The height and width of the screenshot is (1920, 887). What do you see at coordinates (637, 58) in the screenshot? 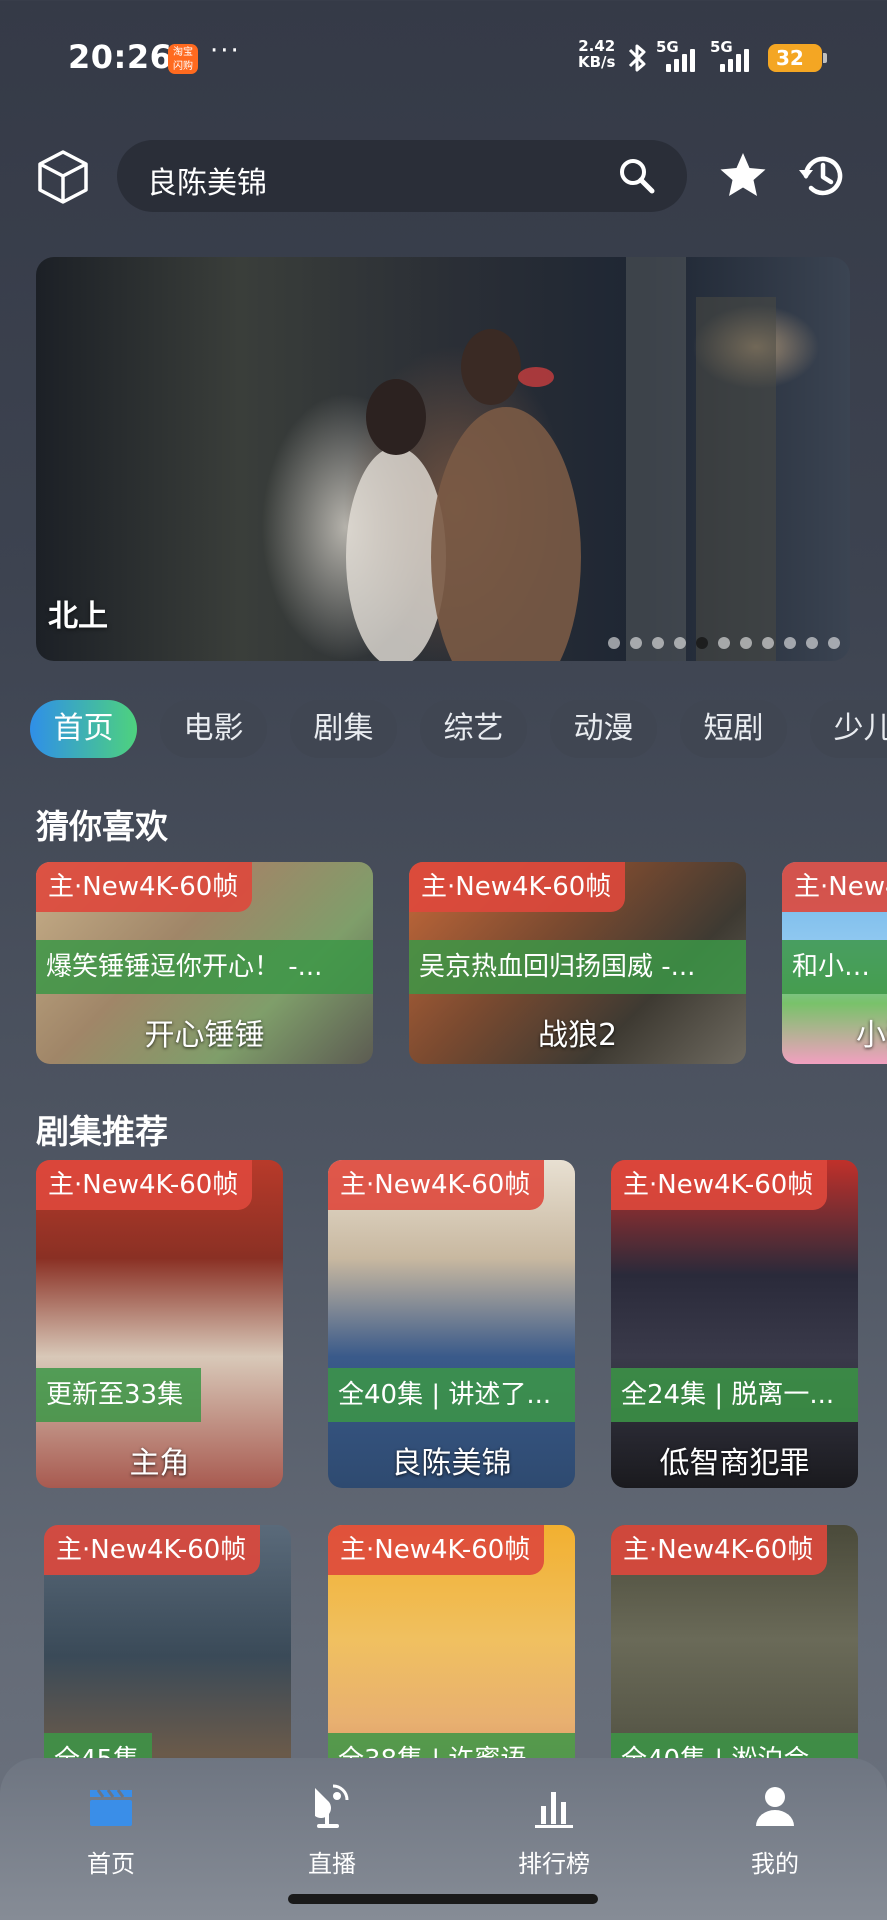
I see `bluetooth-icon` at bounding box center [637, 58].